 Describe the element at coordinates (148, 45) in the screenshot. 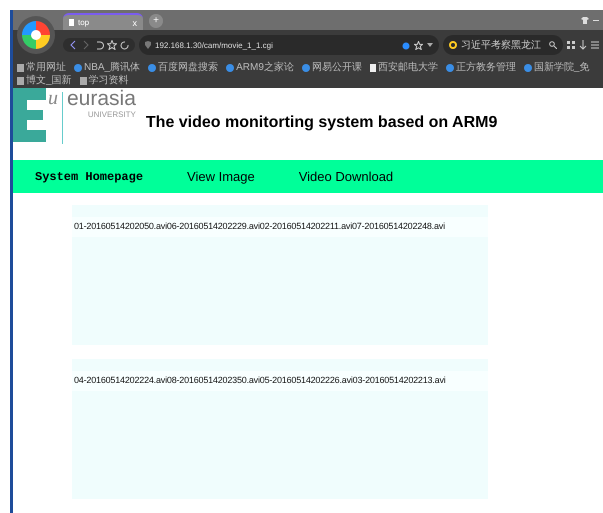

I see `shield-icon` at that location.